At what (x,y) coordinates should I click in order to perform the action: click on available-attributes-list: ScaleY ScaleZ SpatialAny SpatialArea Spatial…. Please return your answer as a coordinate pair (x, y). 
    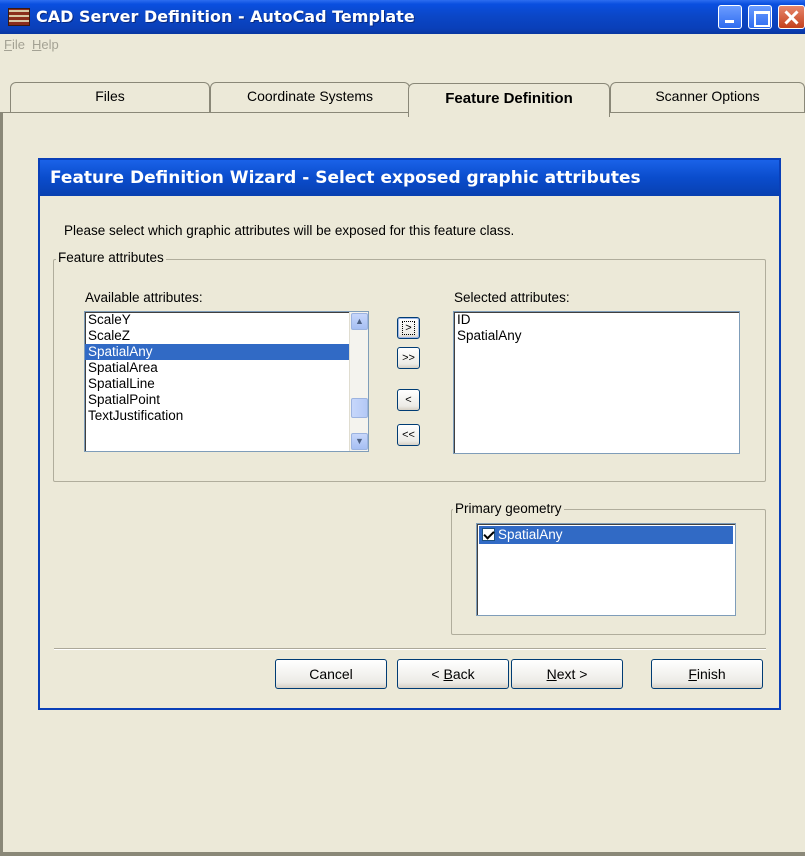
    Looking at the image, I should click on (226, 381).